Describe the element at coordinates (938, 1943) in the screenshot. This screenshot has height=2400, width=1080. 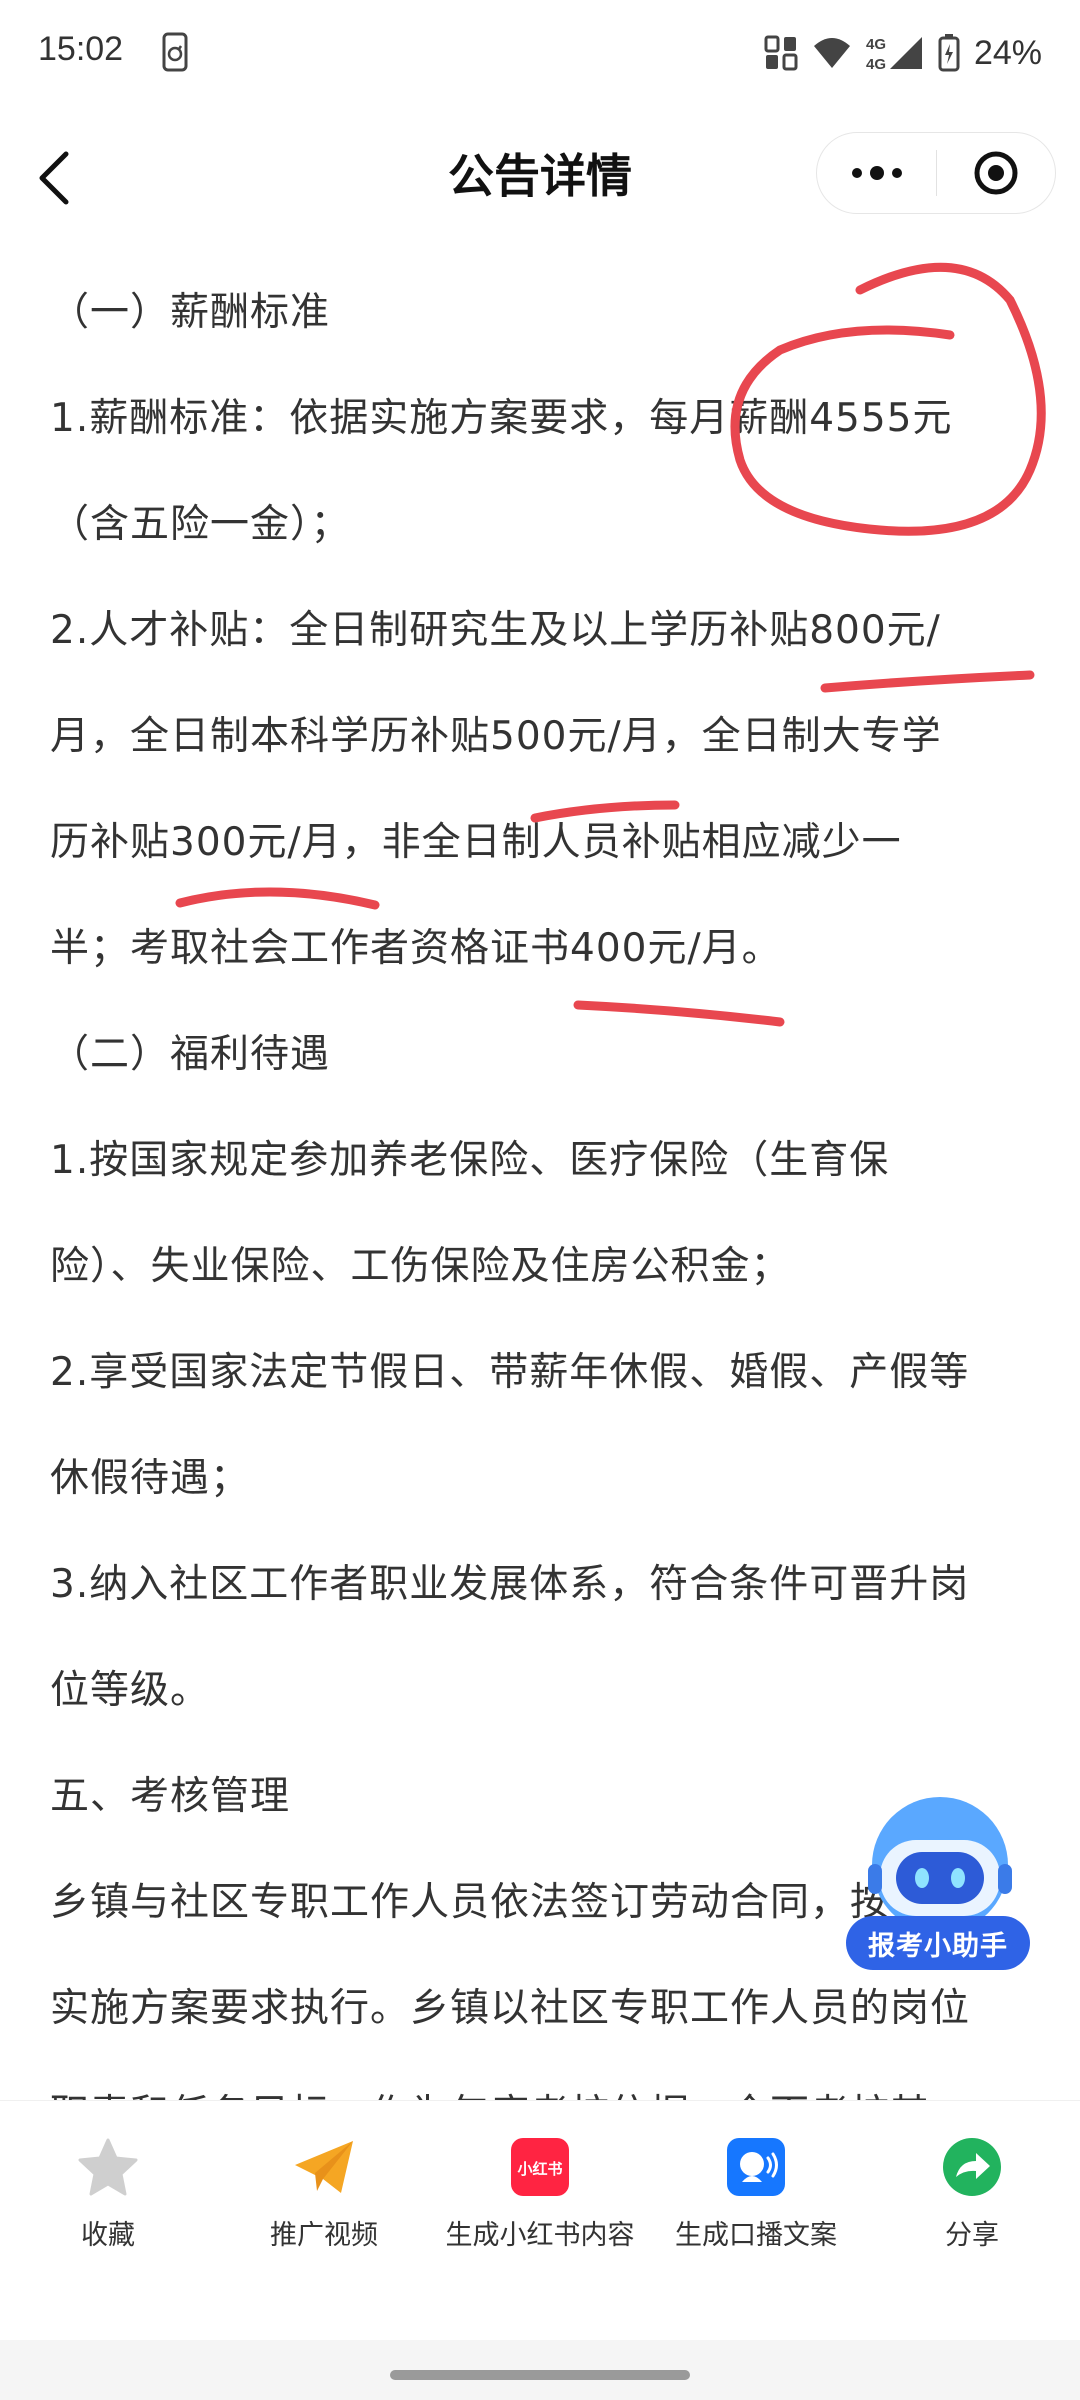
I see `assistant-label: 报考小助手` at that location.